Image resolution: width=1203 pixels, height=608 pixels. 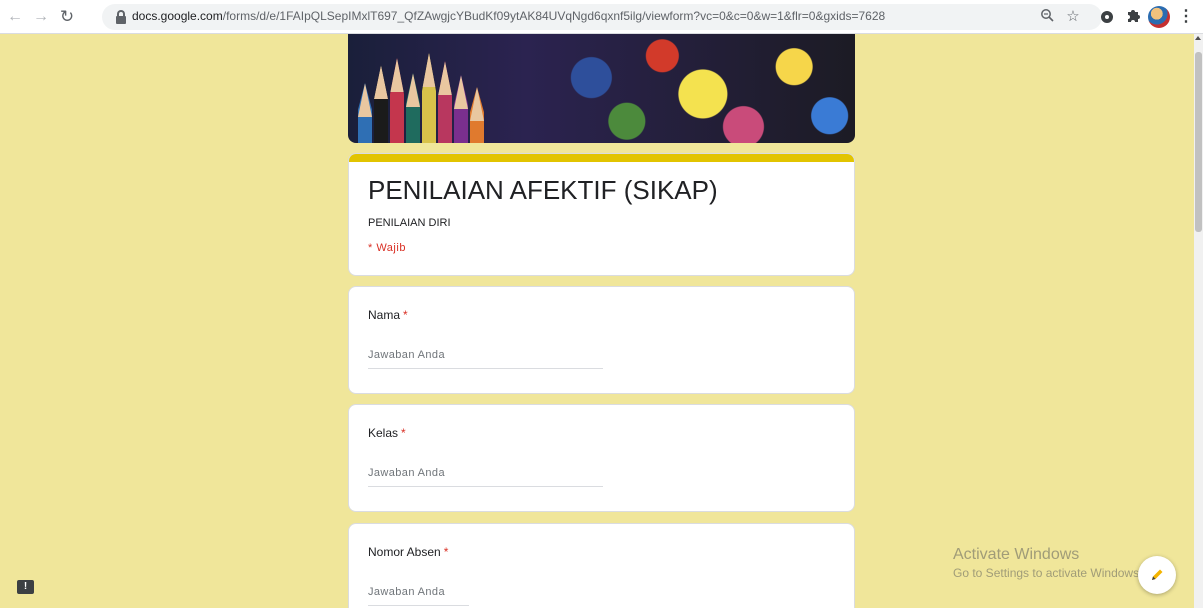 What do you see at coordinates (418, 596) in the screenshot?
I see `answer-input-nomor-absen: Jawaban Anda` at bounding box center [418, 596].